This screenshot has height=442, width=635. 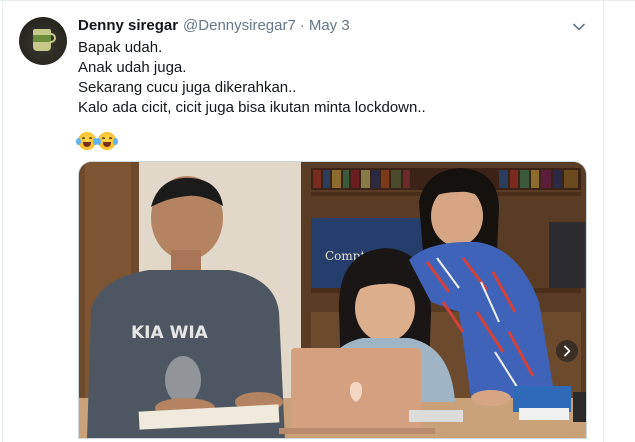 What do you see at coordinates (120, 47) in the screenshot?
I see `tweet-line: Bapak udah.` at bounding box center [120, 47].